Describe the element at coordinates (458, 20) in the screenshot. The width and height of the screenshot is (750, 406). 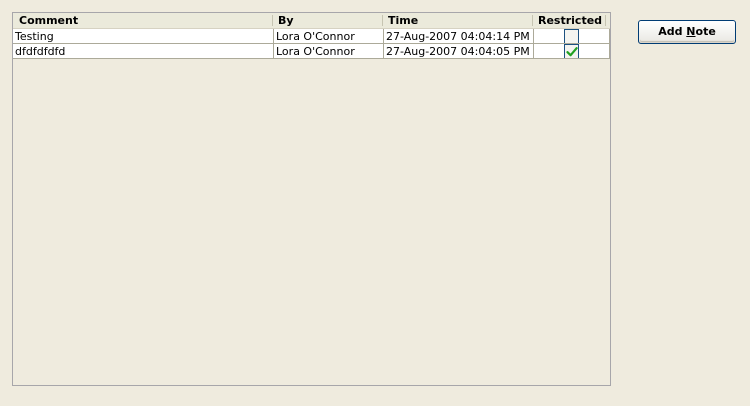
I see `column-header-time: Time` at that location.